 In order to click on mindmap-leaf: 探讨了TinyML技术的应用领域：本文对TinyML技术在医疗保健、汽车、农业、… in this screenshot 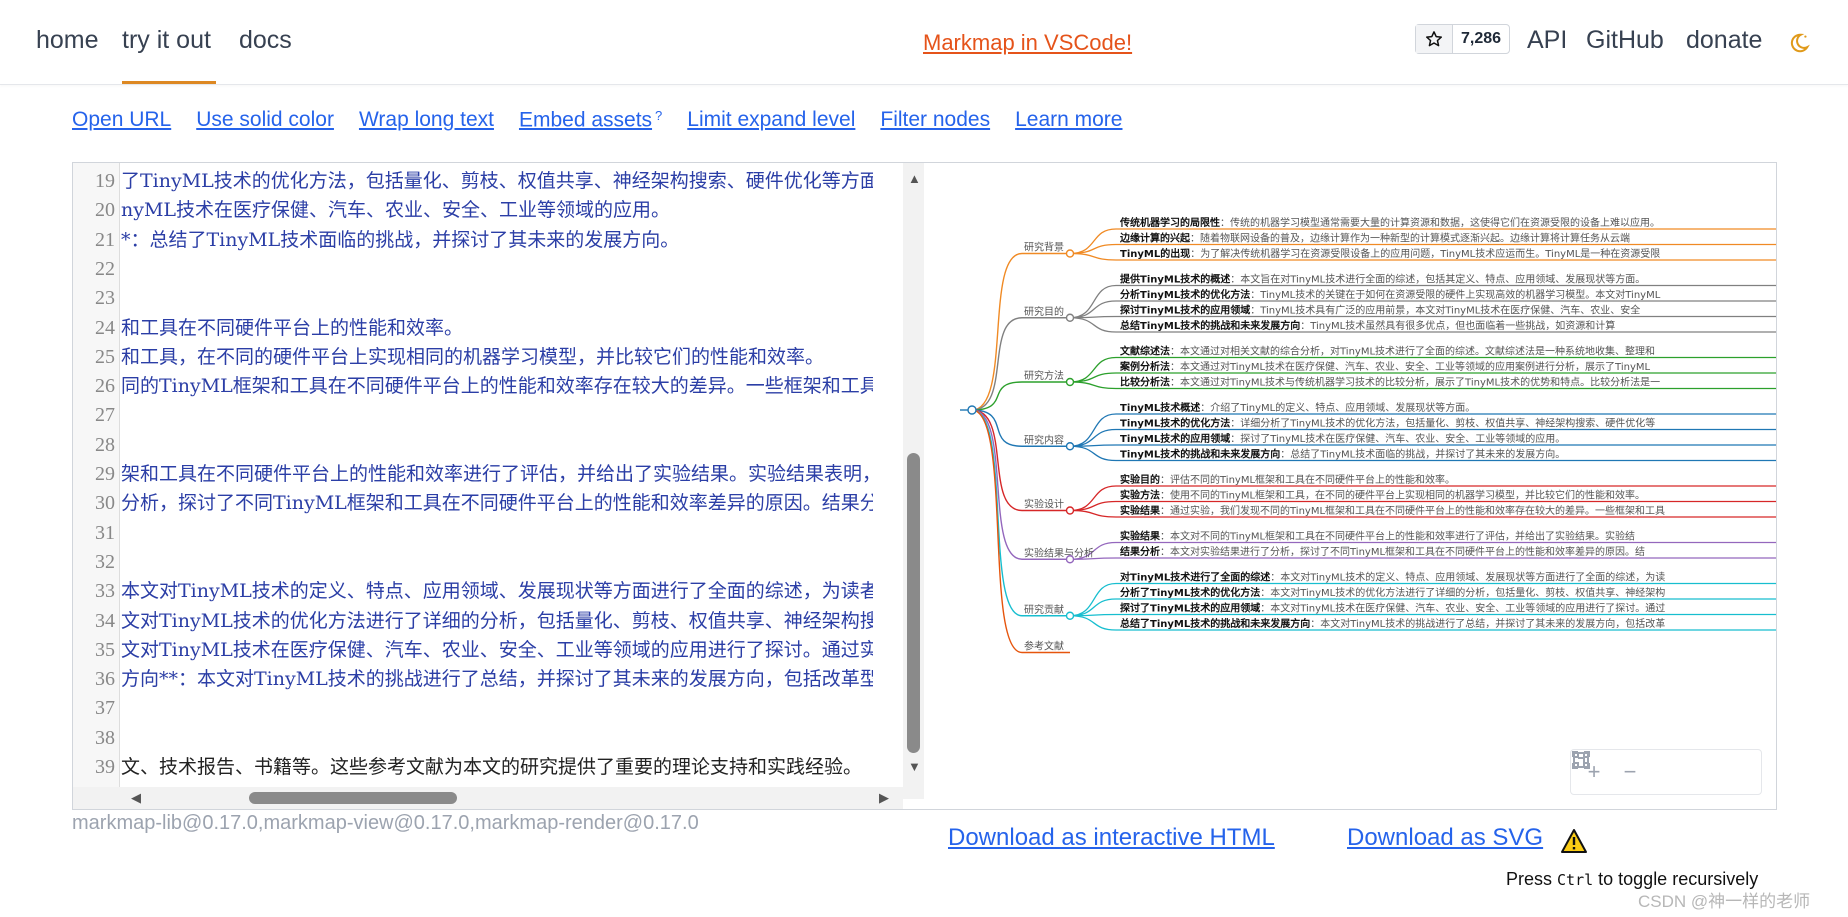, I will do `click(1392, 608)`.